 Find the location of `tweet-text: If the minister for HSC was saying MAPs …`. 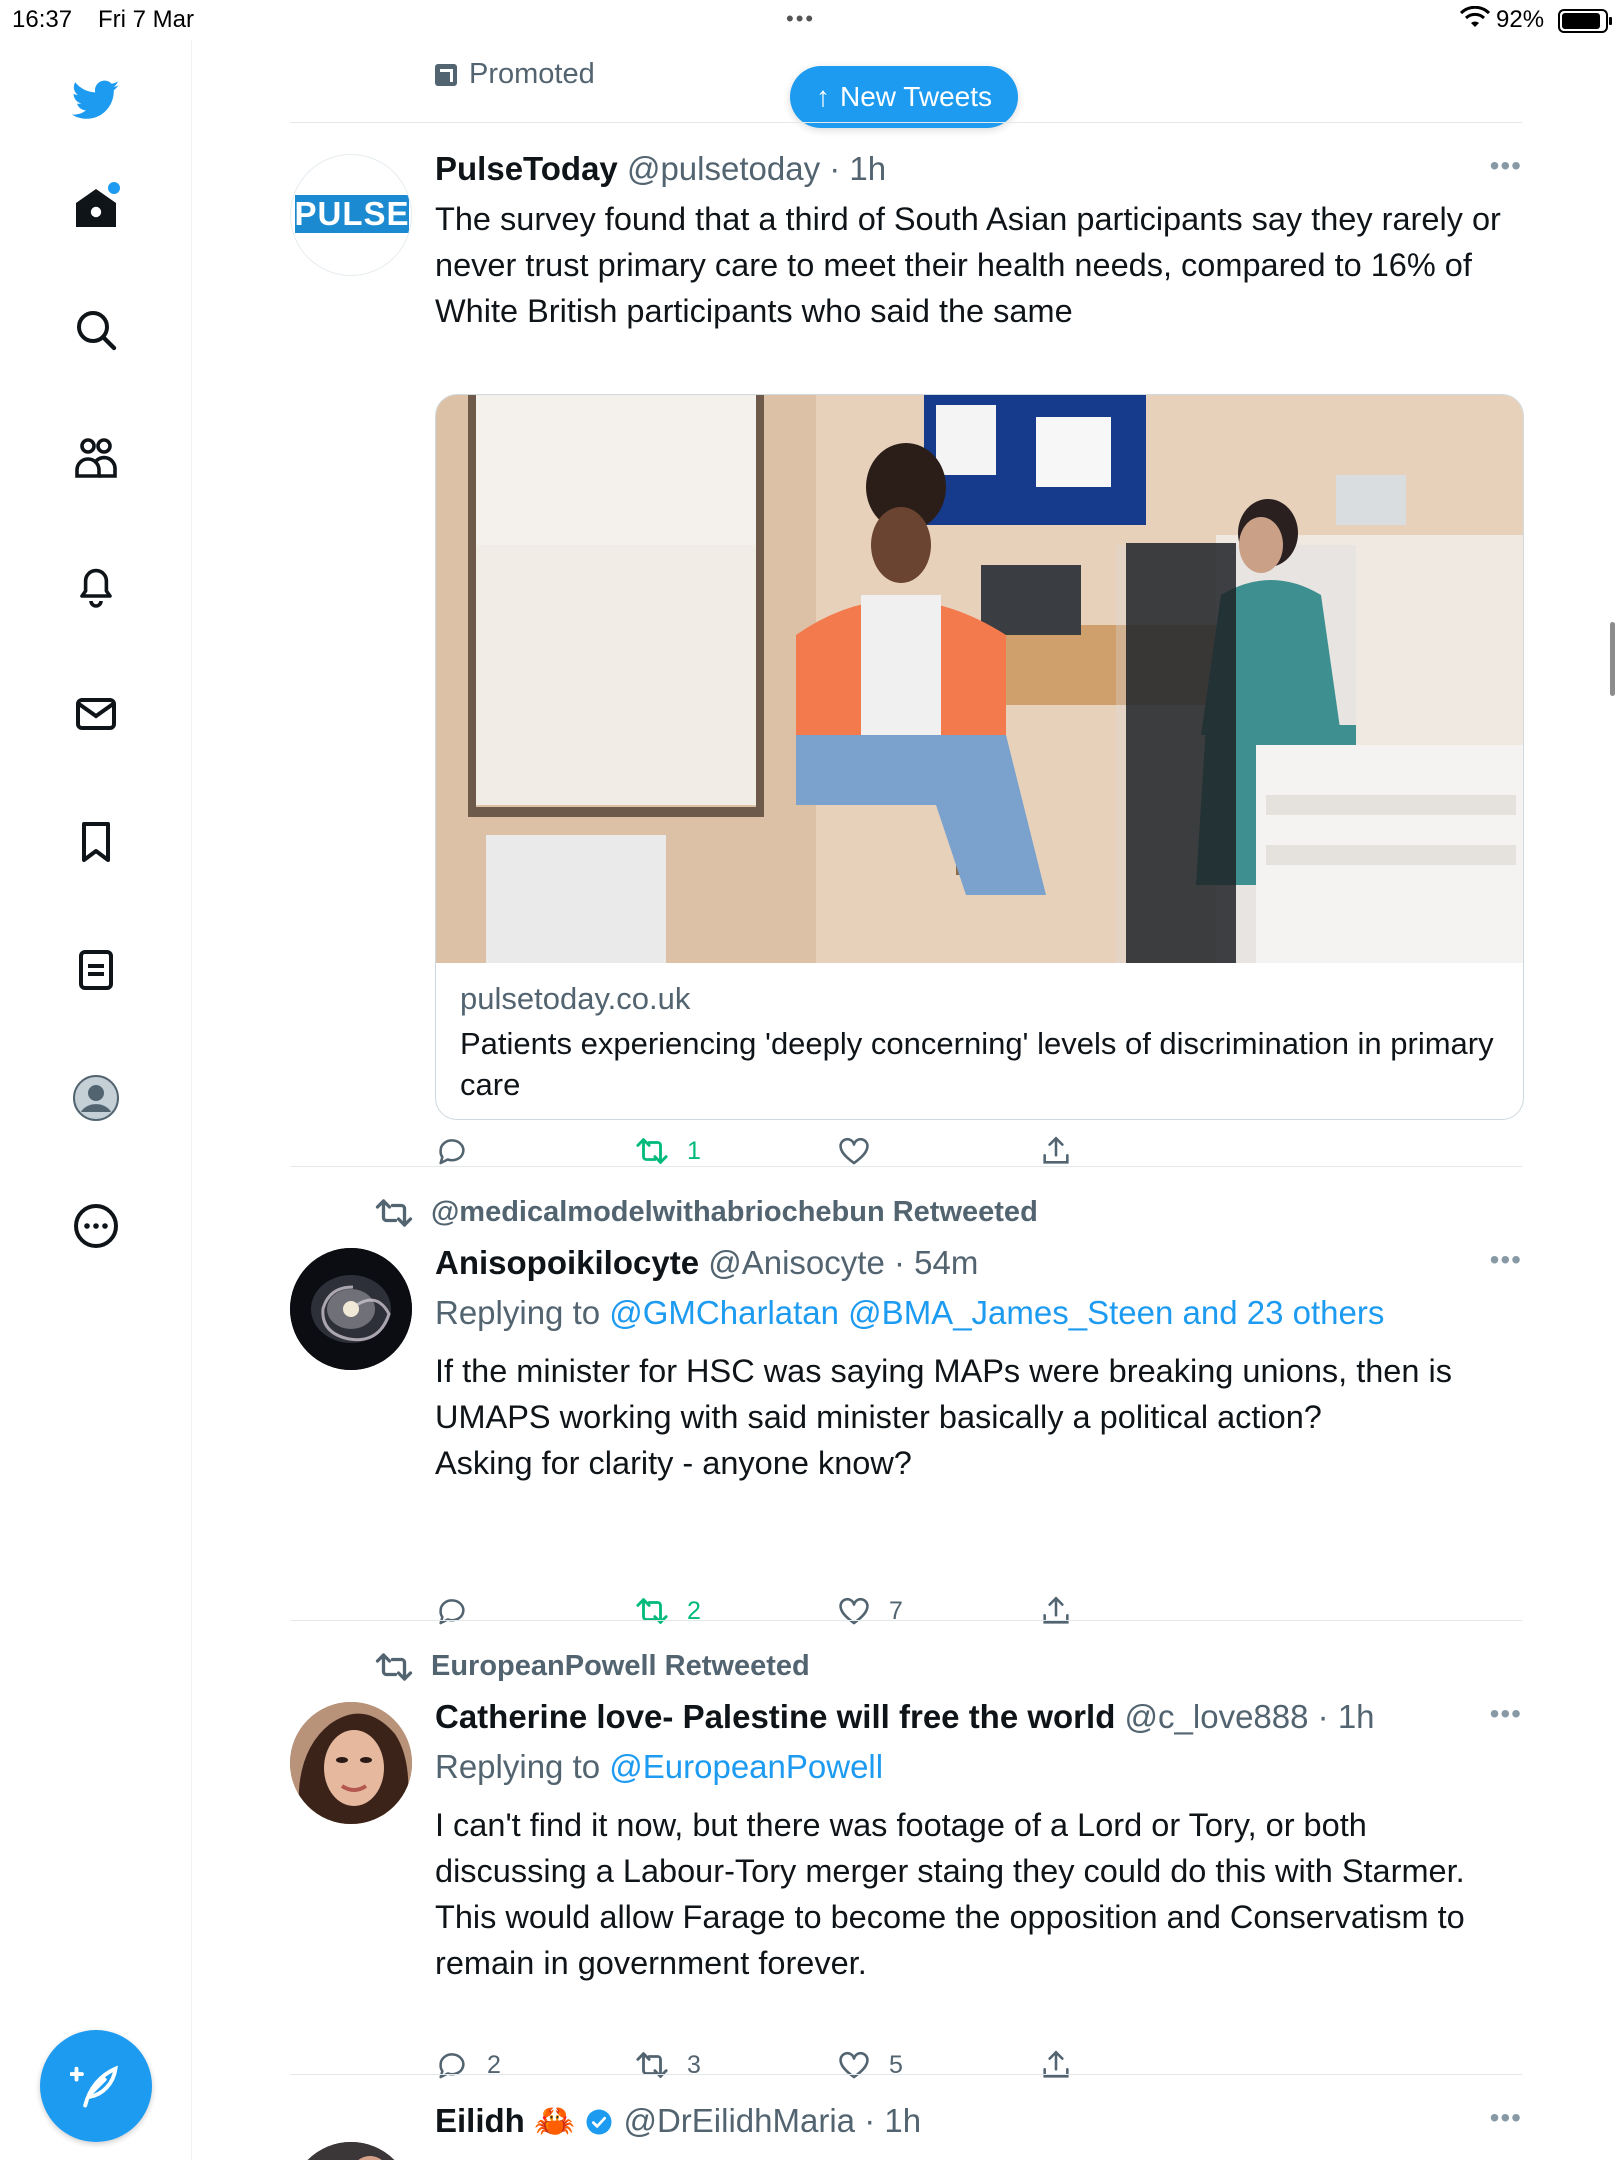

tweet-text: If the minister for HSC was saying MAPs … is located at coordinates (943, 1394).